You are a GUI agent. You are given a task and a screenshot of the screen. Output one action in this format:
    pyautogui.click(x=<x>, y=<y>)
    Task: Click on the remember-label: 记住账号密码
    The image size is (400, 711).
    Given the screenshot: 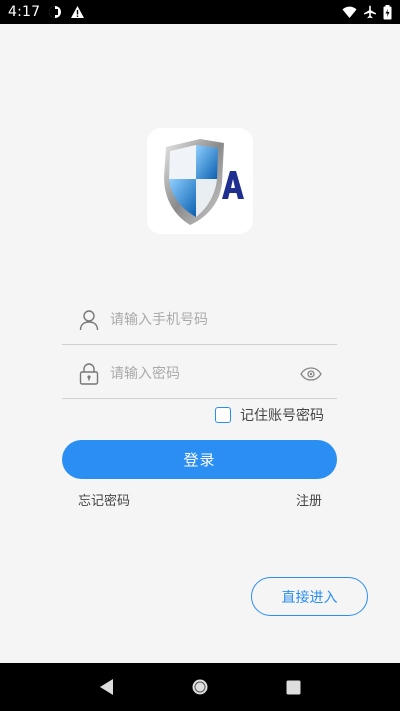 What is the action you would take?
    pyautogui.click(x=282, y=416)
    